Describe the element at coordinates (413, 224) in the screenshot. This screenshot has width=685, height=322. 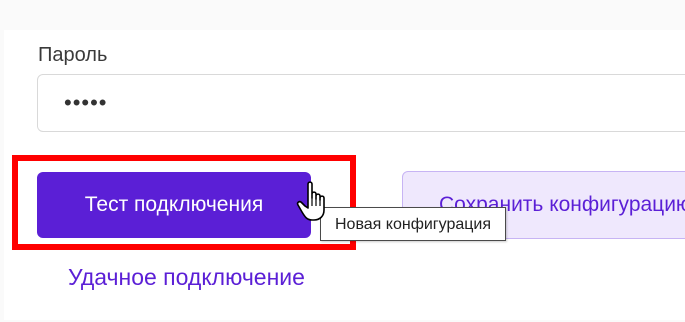
I see `tooltip: Новая конфигурация` at that location.